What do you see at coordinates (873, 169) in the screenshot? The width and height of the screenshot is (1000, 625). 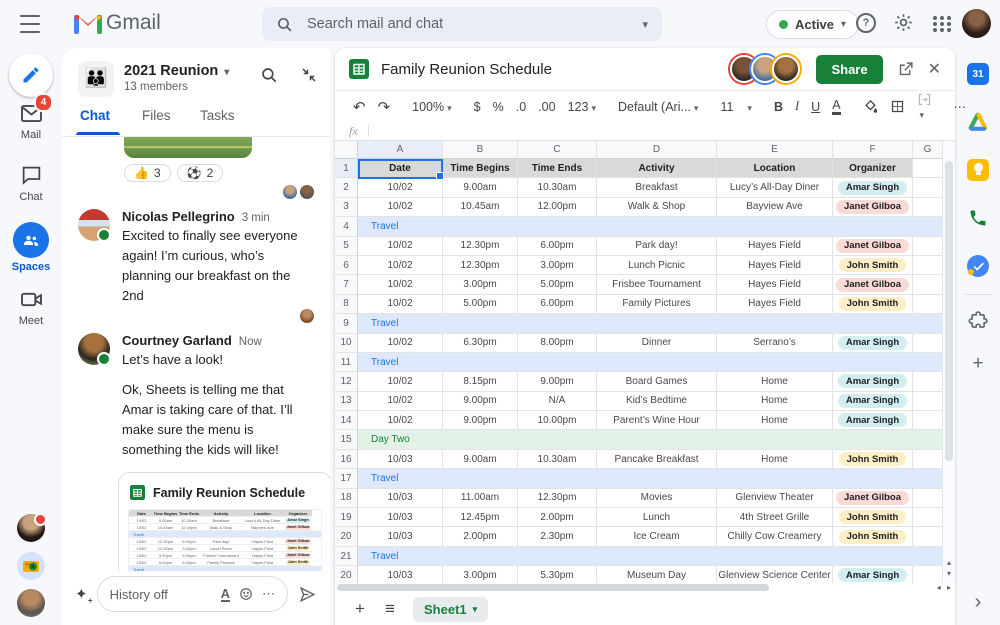 I see `sheet-cell: Organizer` at bounding box center [873, 169].